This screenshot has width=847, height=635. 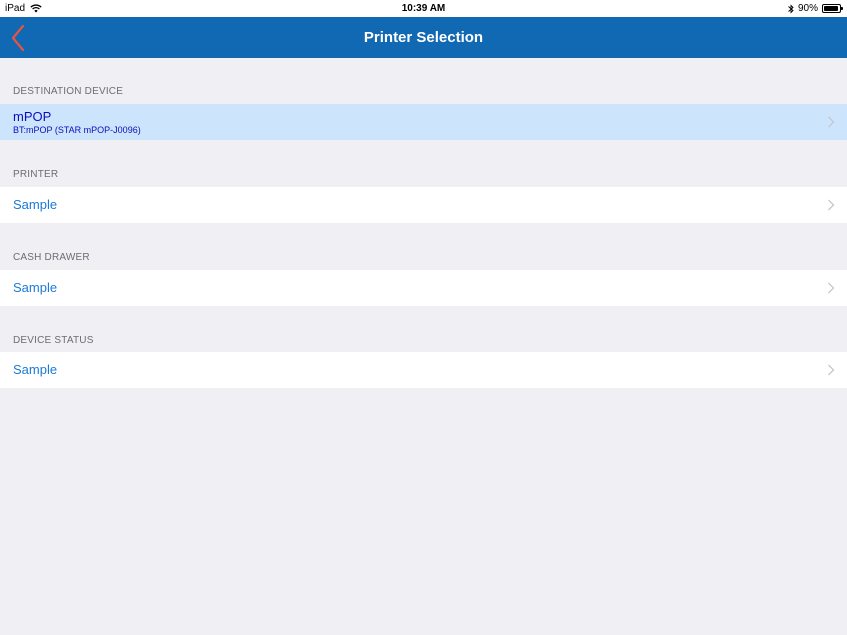 What do you see at coordinates (423, 370) in the screenshot?
I see `device-status-row: Sample` at bounding box center [423, 370].